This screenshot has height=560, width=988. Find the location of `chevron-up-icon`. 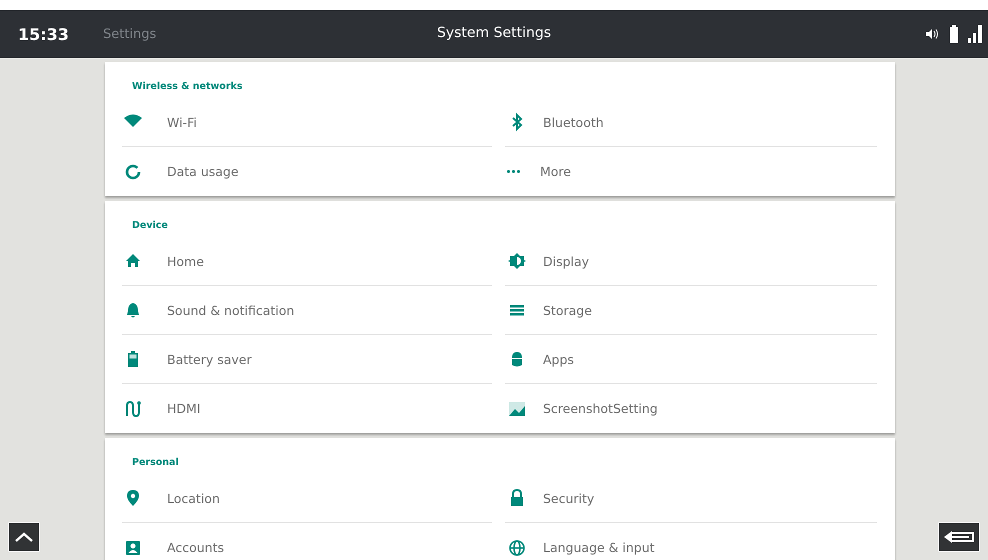

chevron-up-icon is located at coordinates (24, 537).